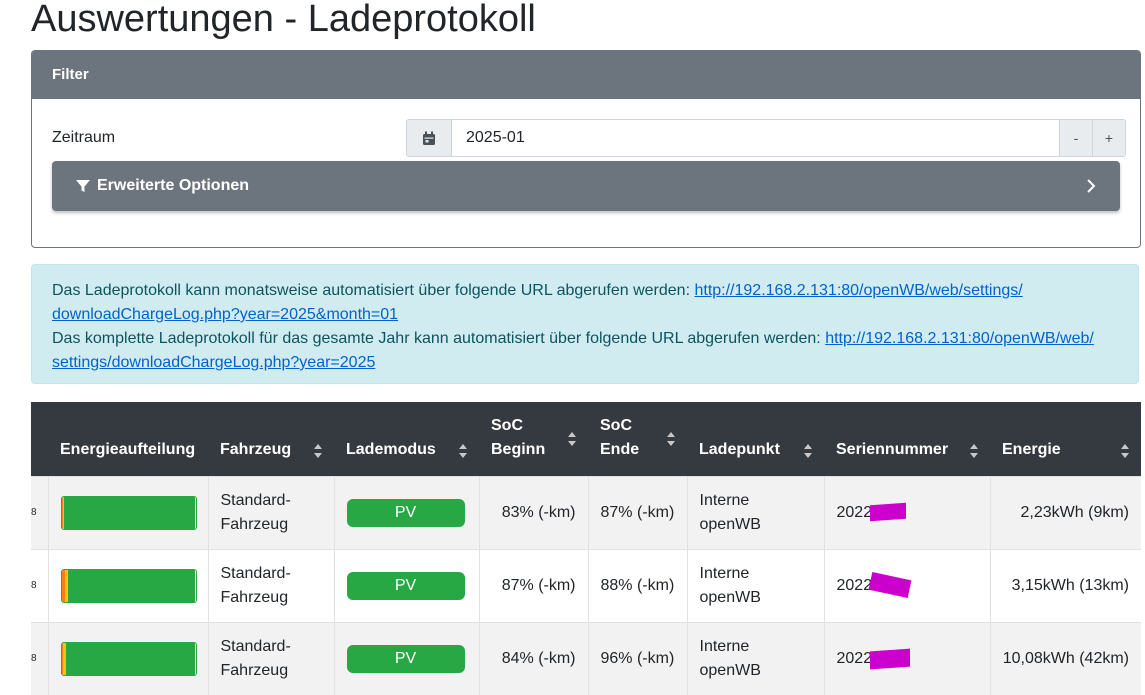 This screenshot has width=1145, height=695. I want to click on advanced-options-label: Erweiterte Optionen, so click(173, 185).